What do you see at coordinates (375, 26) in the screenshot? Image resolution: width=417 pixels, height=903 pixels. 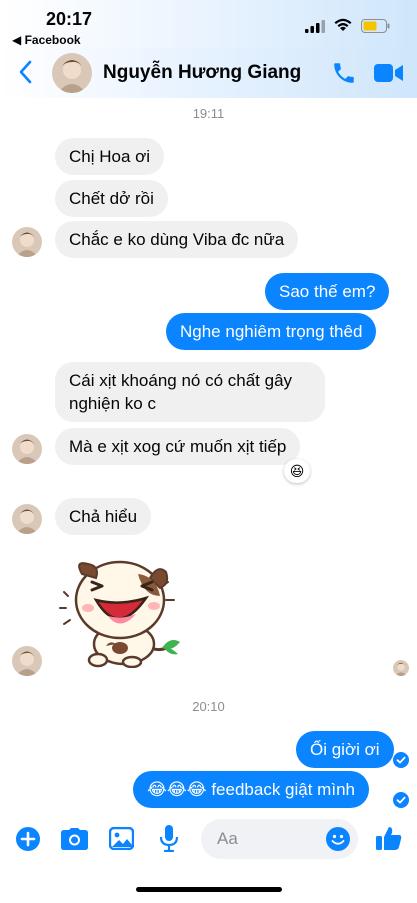 I see `battery-icon` at bounding box center [375, 26].